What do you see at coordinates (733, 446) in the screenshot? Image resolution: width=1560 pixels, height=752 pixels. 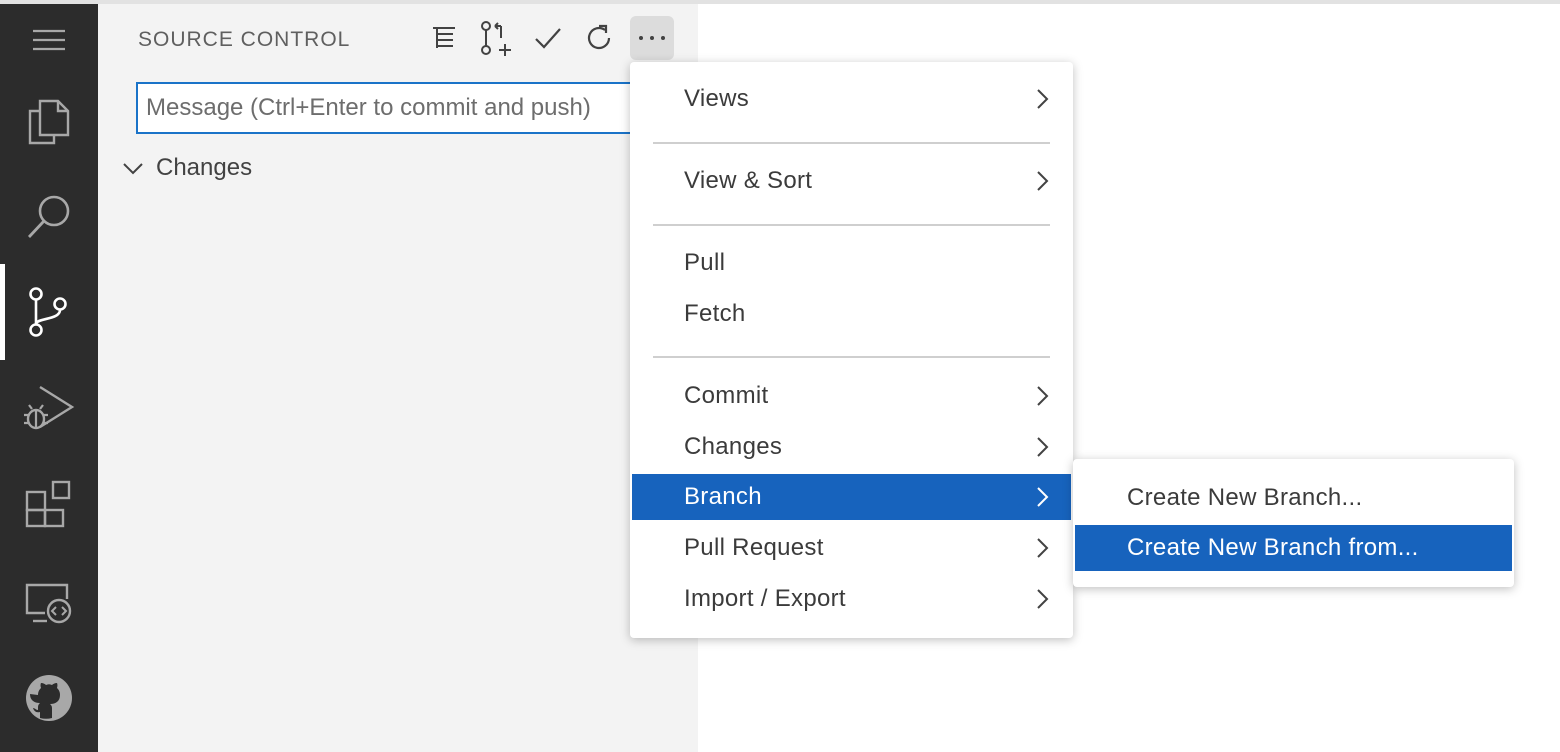 I see `menu-item-label: Changes` at bounding box center [733, 446].